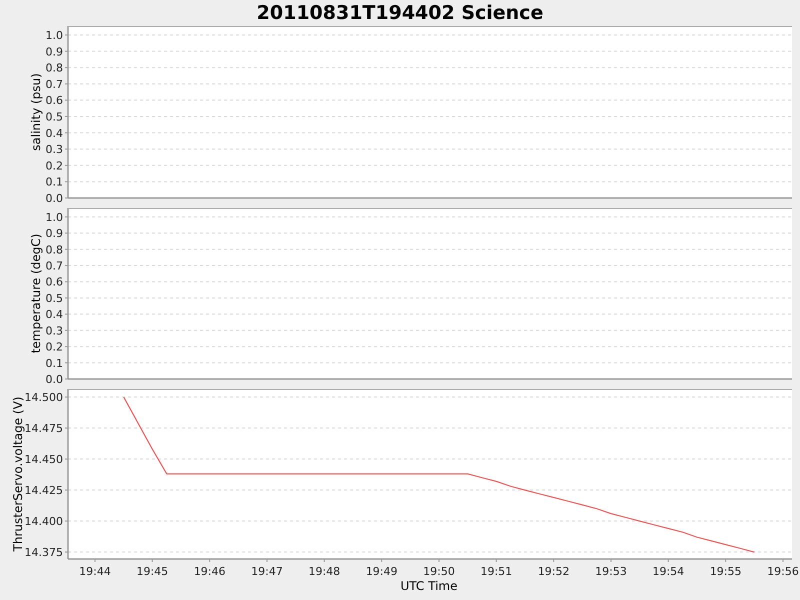 Image resolution: width=800 pixels, height=600 pixels. I want to click on tick-label: 14.450, so click(43, 459).